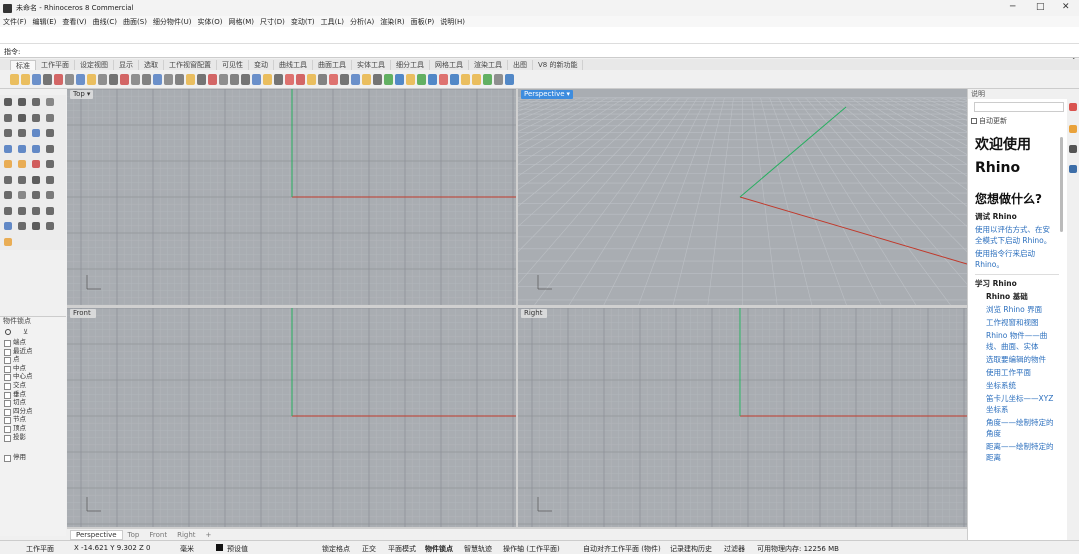  What do you see at coordinates (33, 351) in the screenshot?
I see `osnap-item: 最近点` at bounding box center [33, 351].